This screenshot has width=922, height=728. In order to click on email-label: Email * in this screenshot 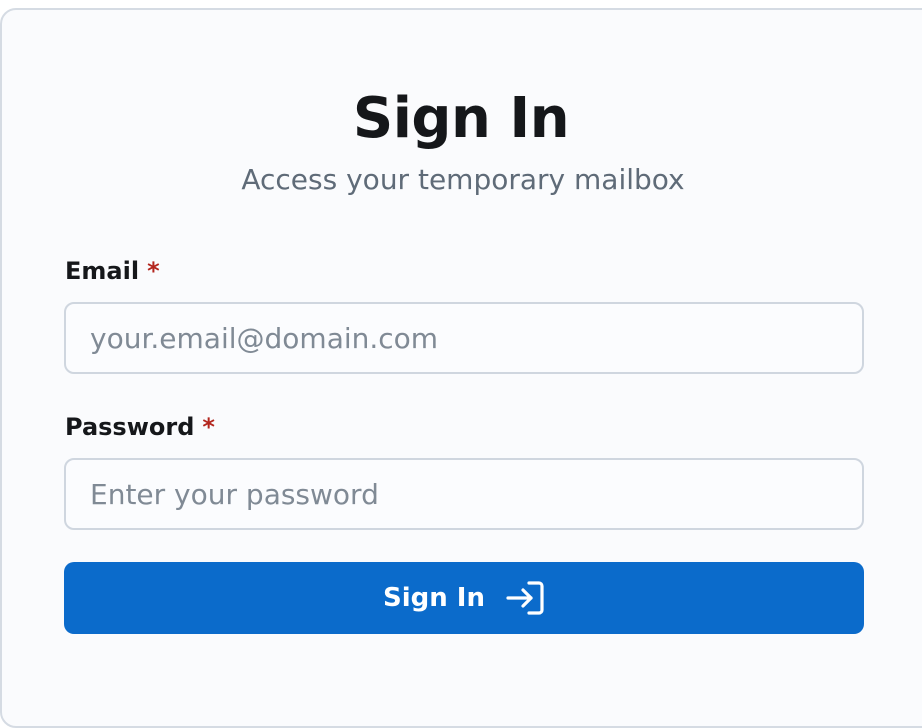, I will do `click(112, 271)`.